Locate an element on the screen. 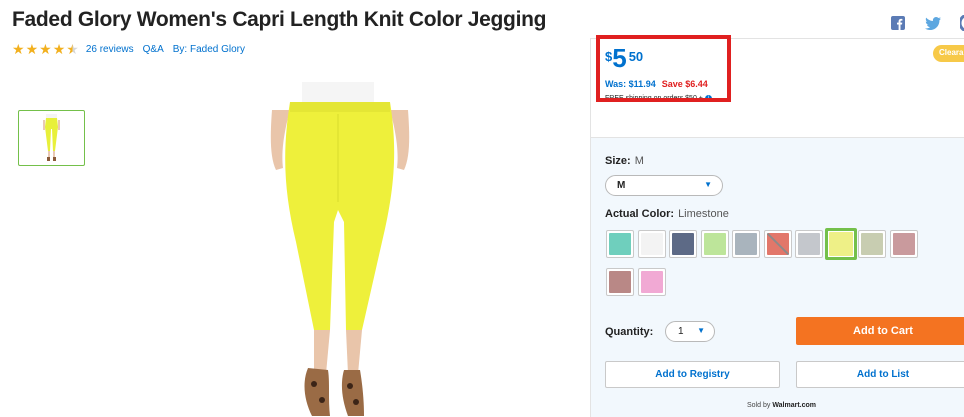  seller-name: Walmart.com is located at coordinates (794, 405).